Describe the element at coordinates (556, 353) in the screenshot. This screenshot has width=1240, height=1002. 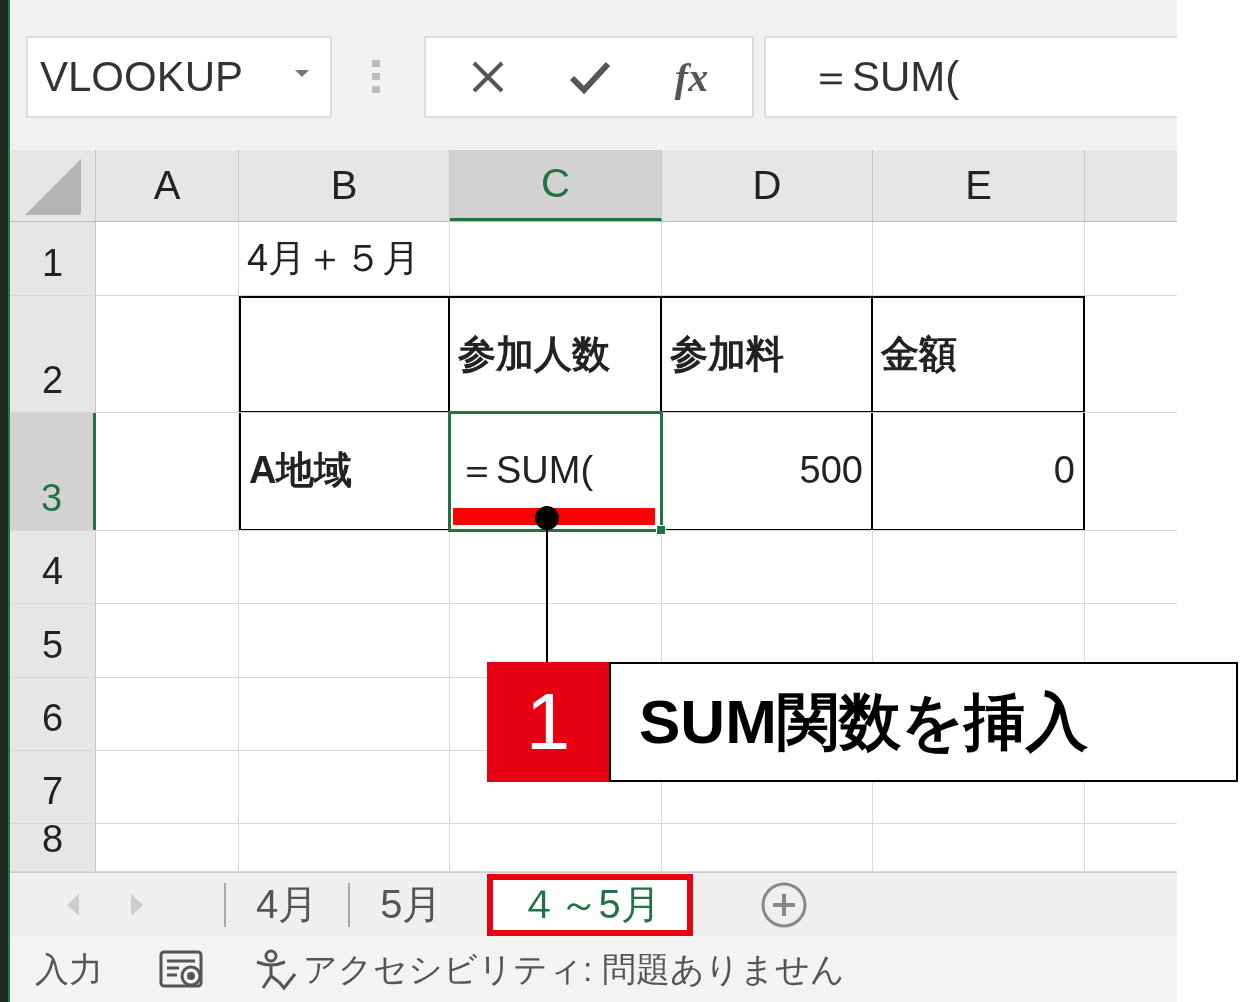
I see `table-cell: 参加人数` at that location.